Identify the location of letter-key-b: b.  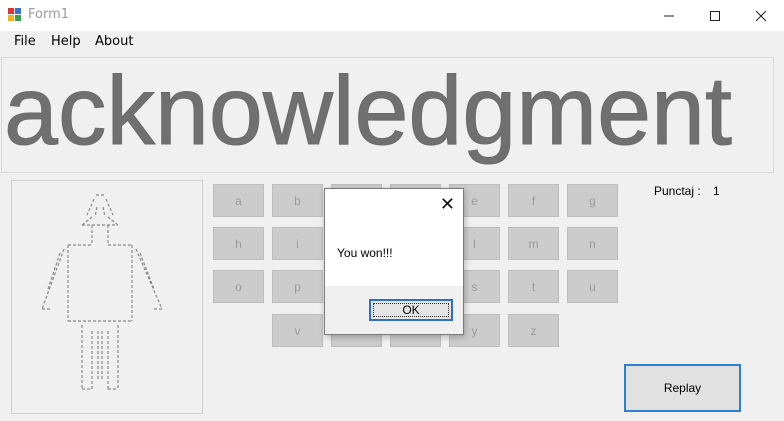
(297, 200).